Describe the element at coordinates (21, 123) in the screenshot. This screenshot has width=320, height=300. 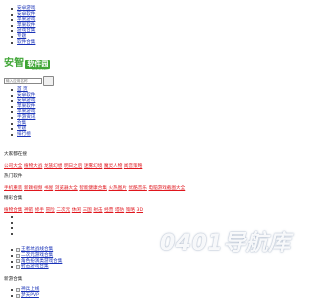
I see `nav-item-label: 合集` at that location.